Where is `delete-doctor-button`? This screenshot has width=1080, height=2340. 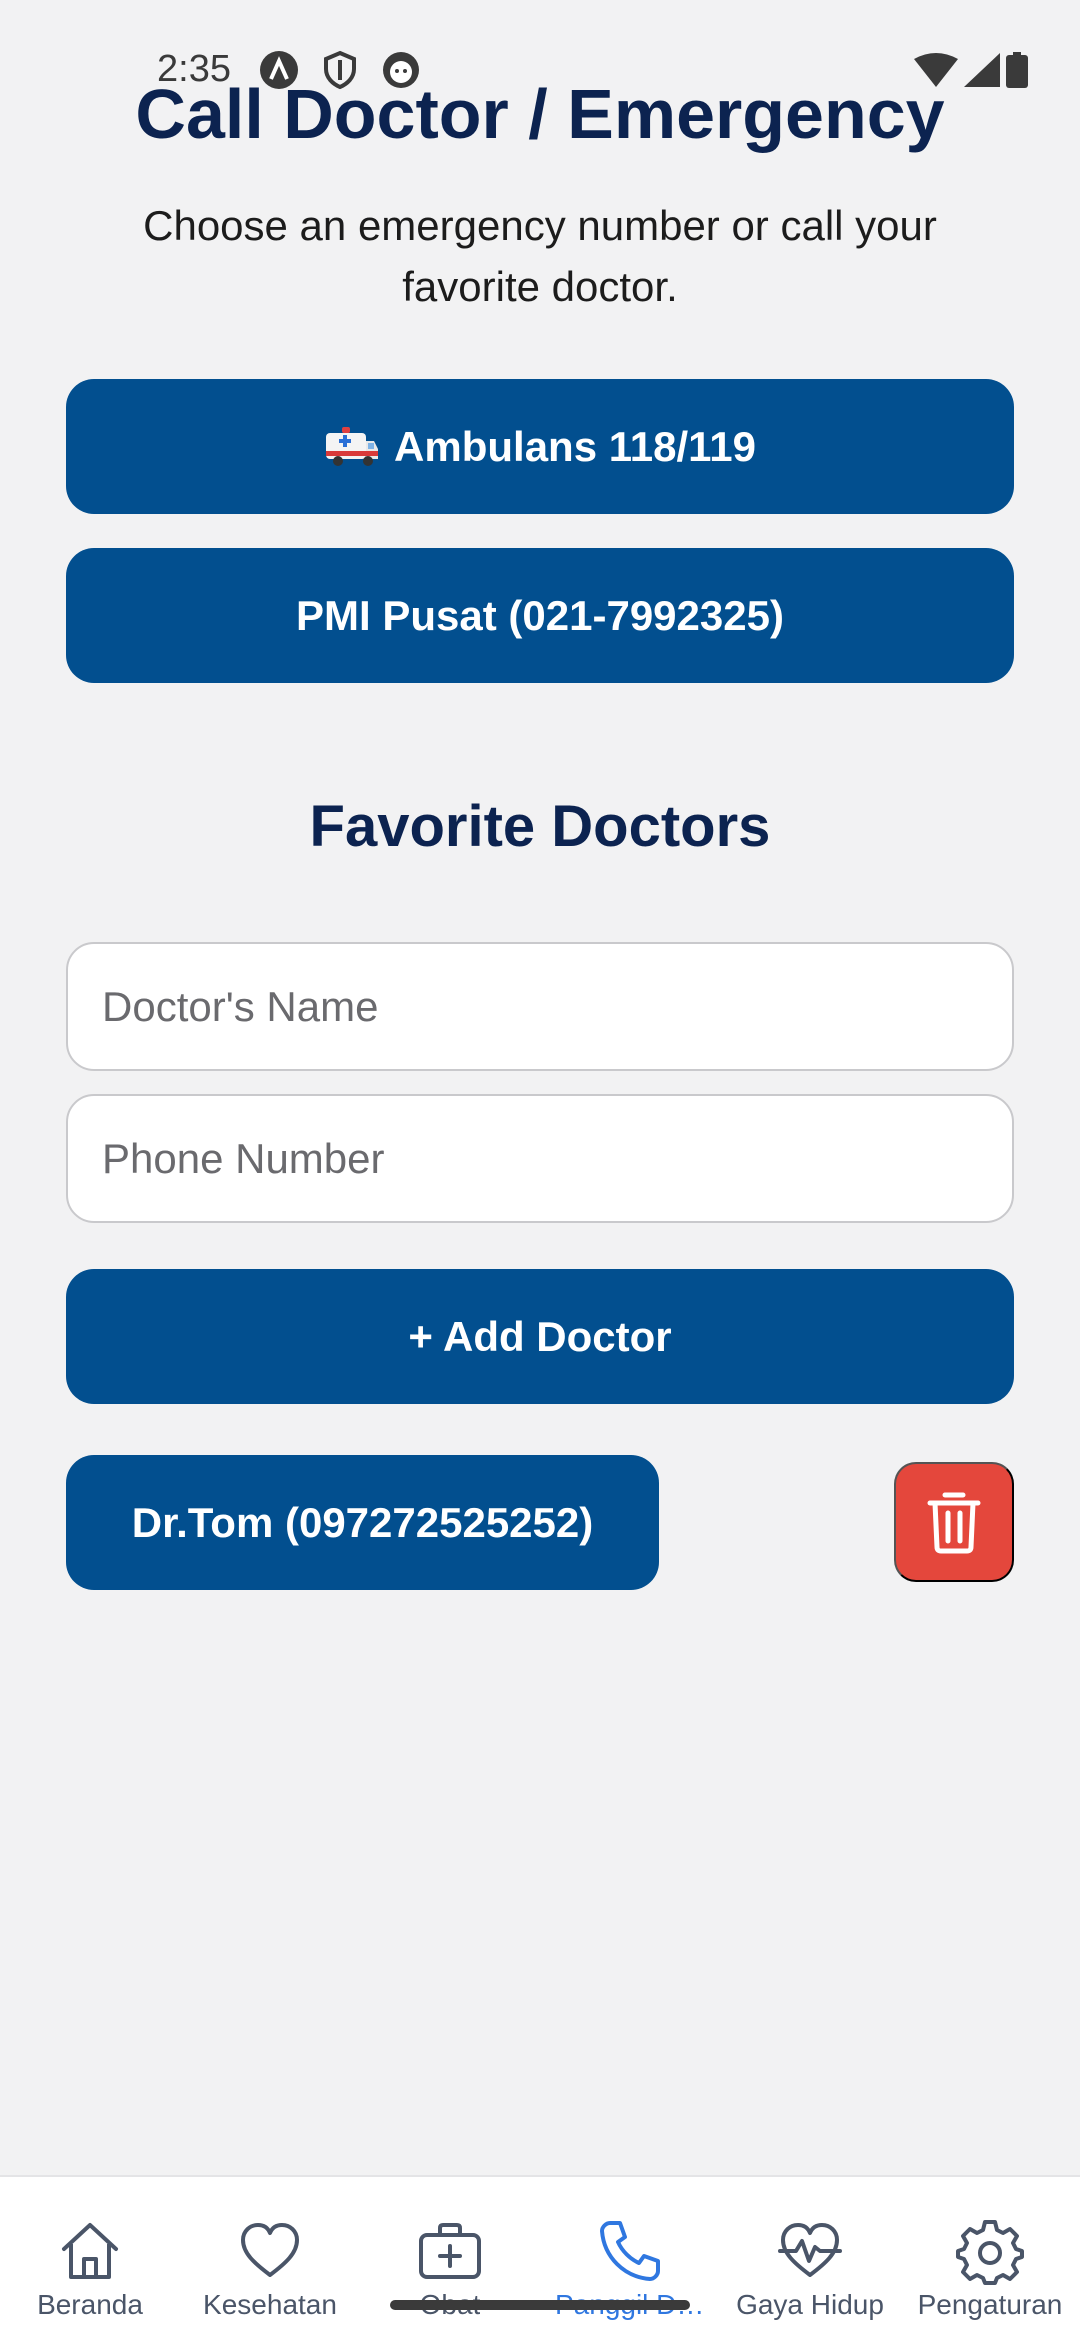
delete-doctor-button is located at coordinates (954, 1522).